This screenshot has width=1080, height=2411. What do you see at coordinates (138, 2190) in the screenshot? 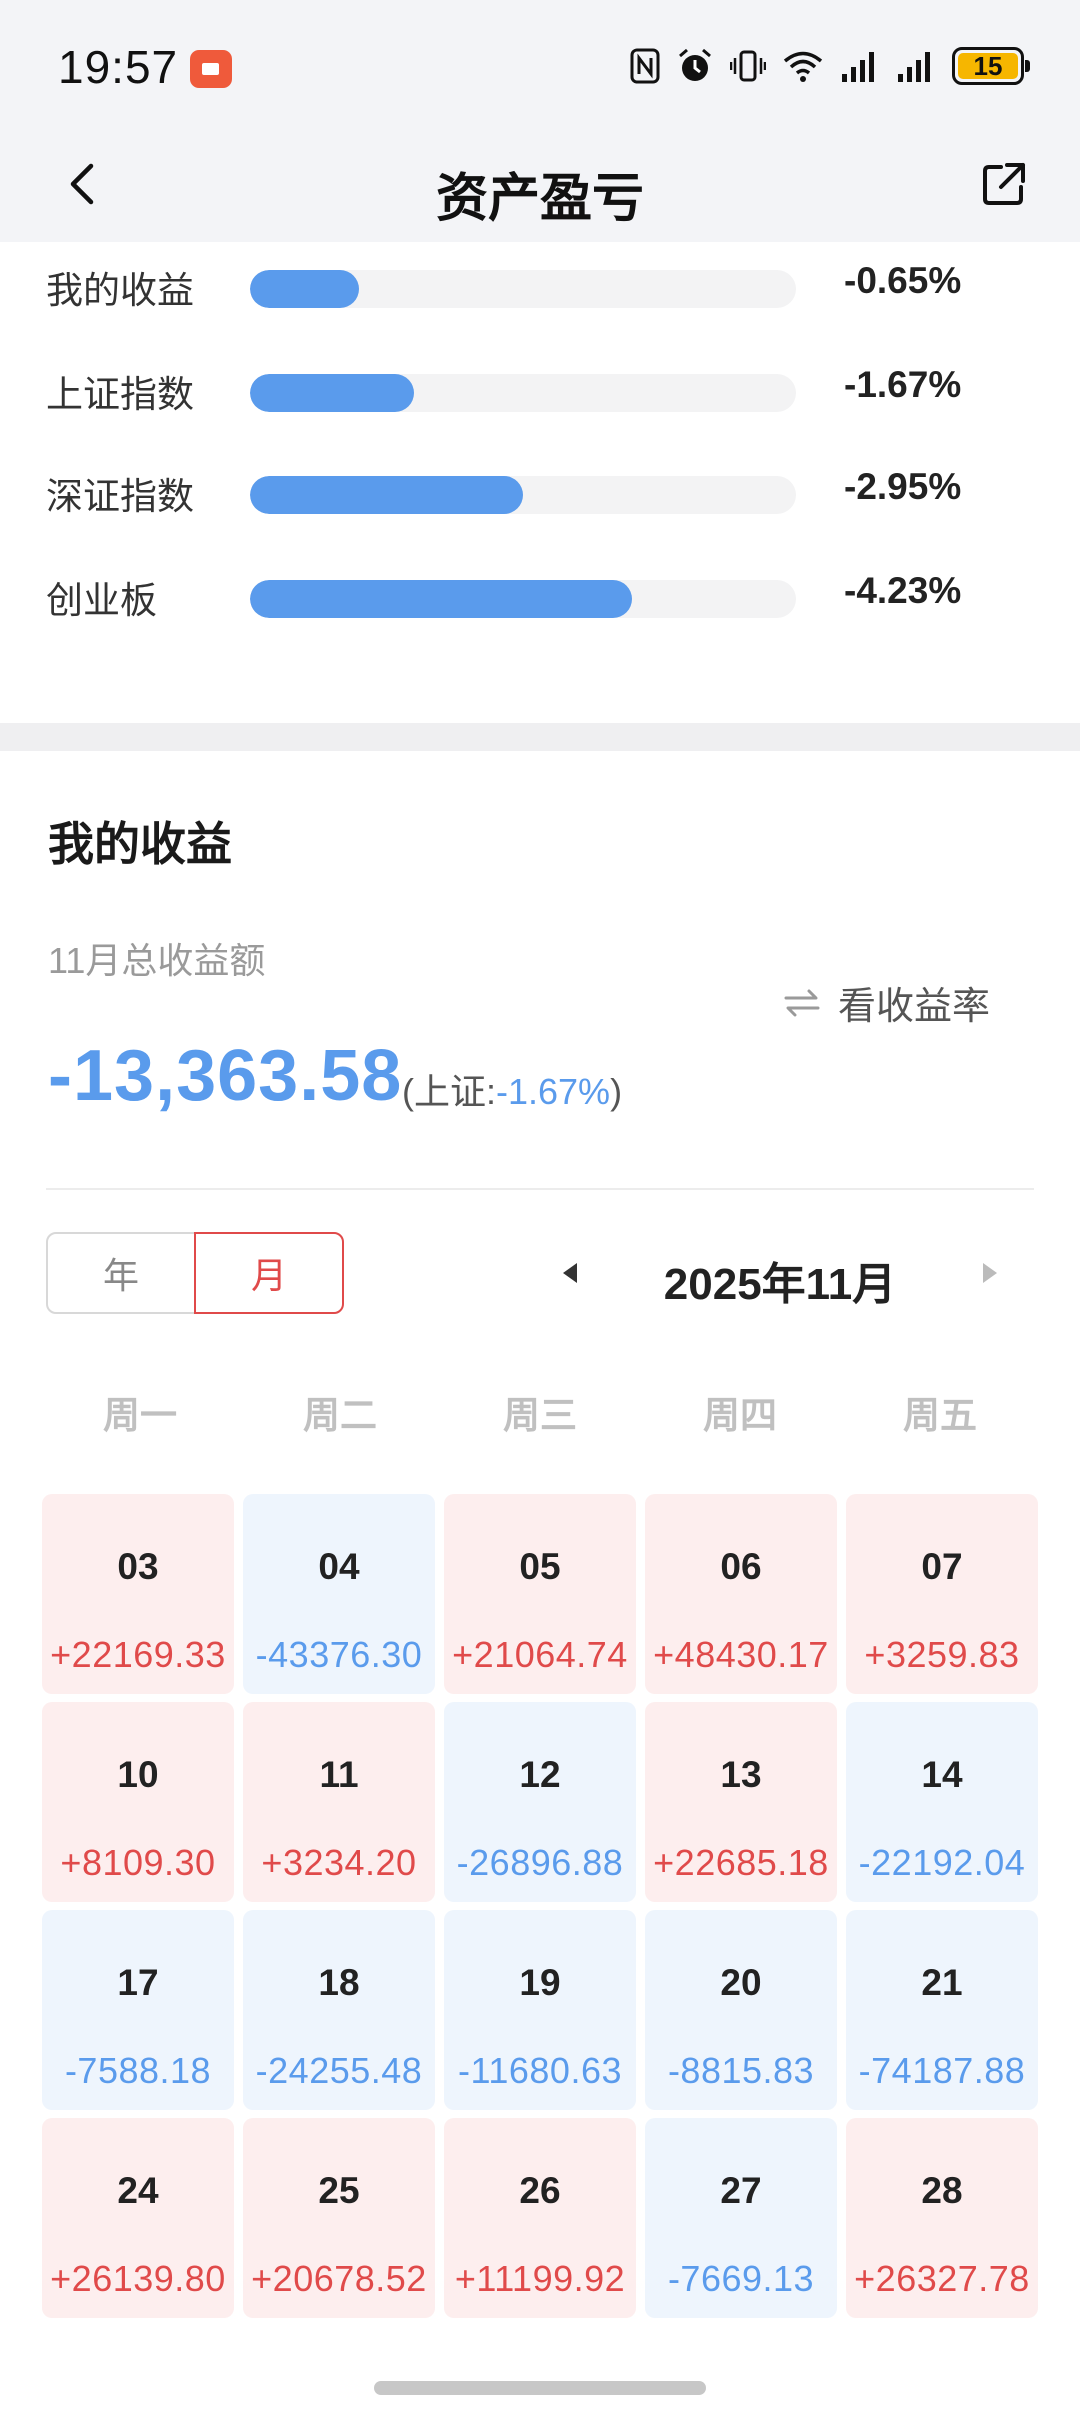
I see `calendar-day-number: 24` at bounding box center [138, 2190].